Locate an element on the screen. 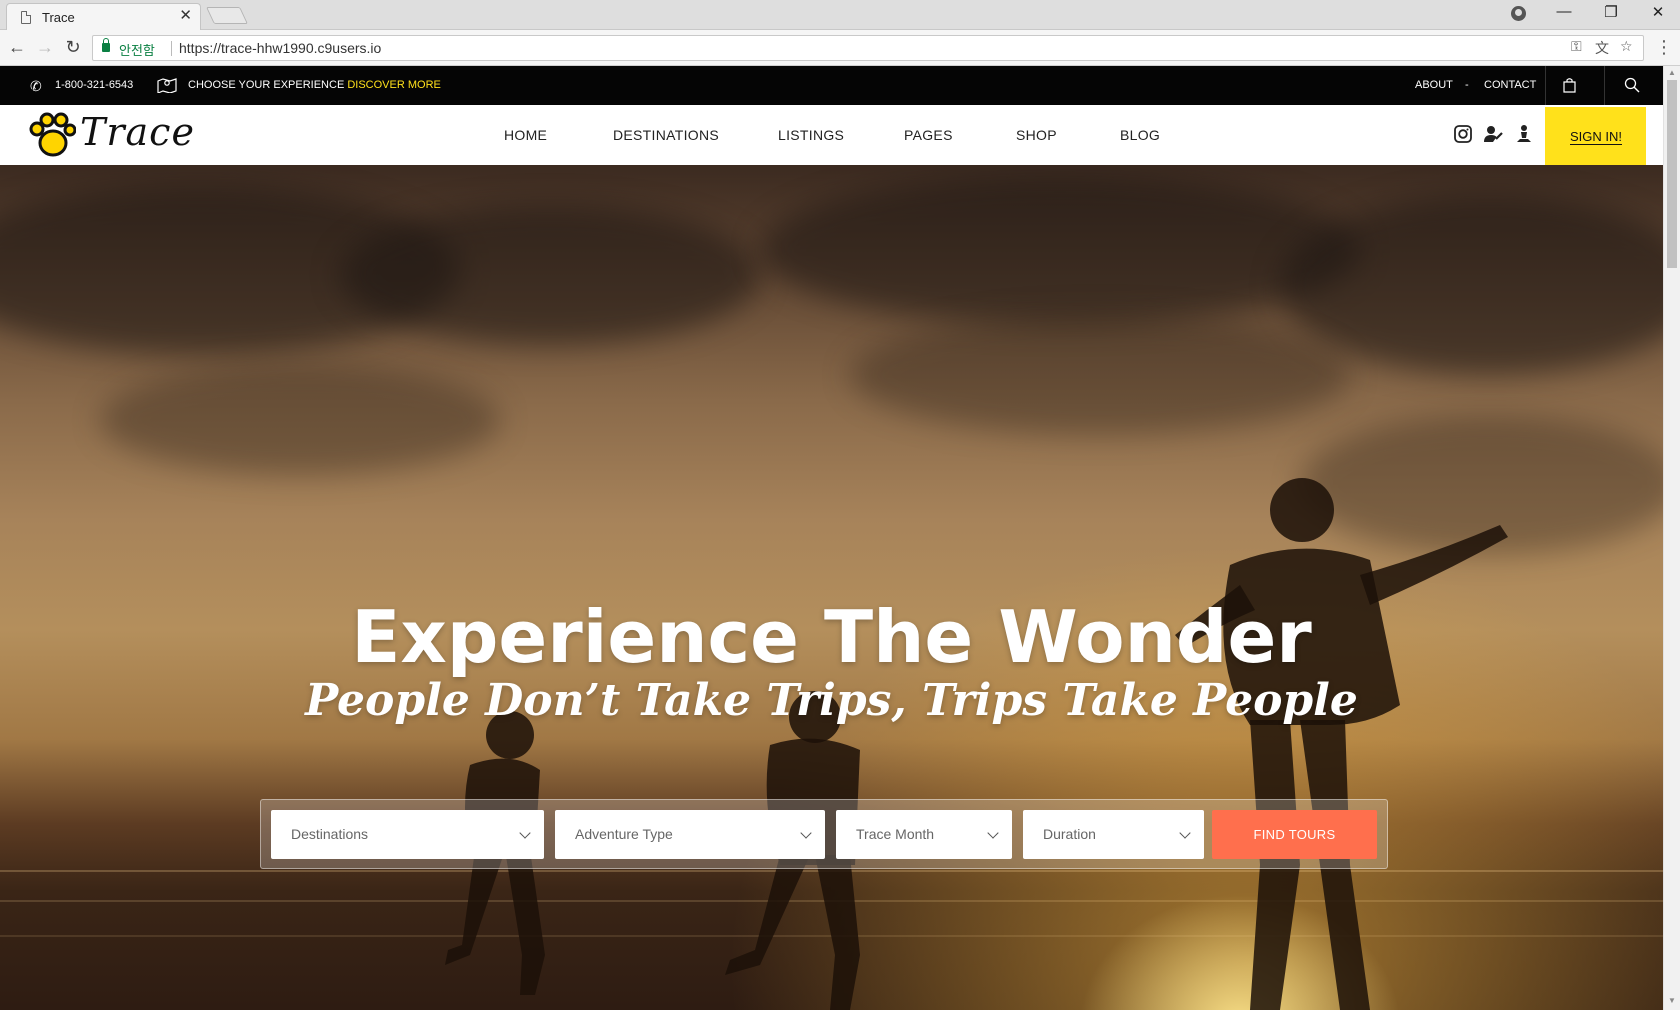 The image size is (1680, 1010). sign-in-label: SIGN IN! is located at coordinates (1596, 137).